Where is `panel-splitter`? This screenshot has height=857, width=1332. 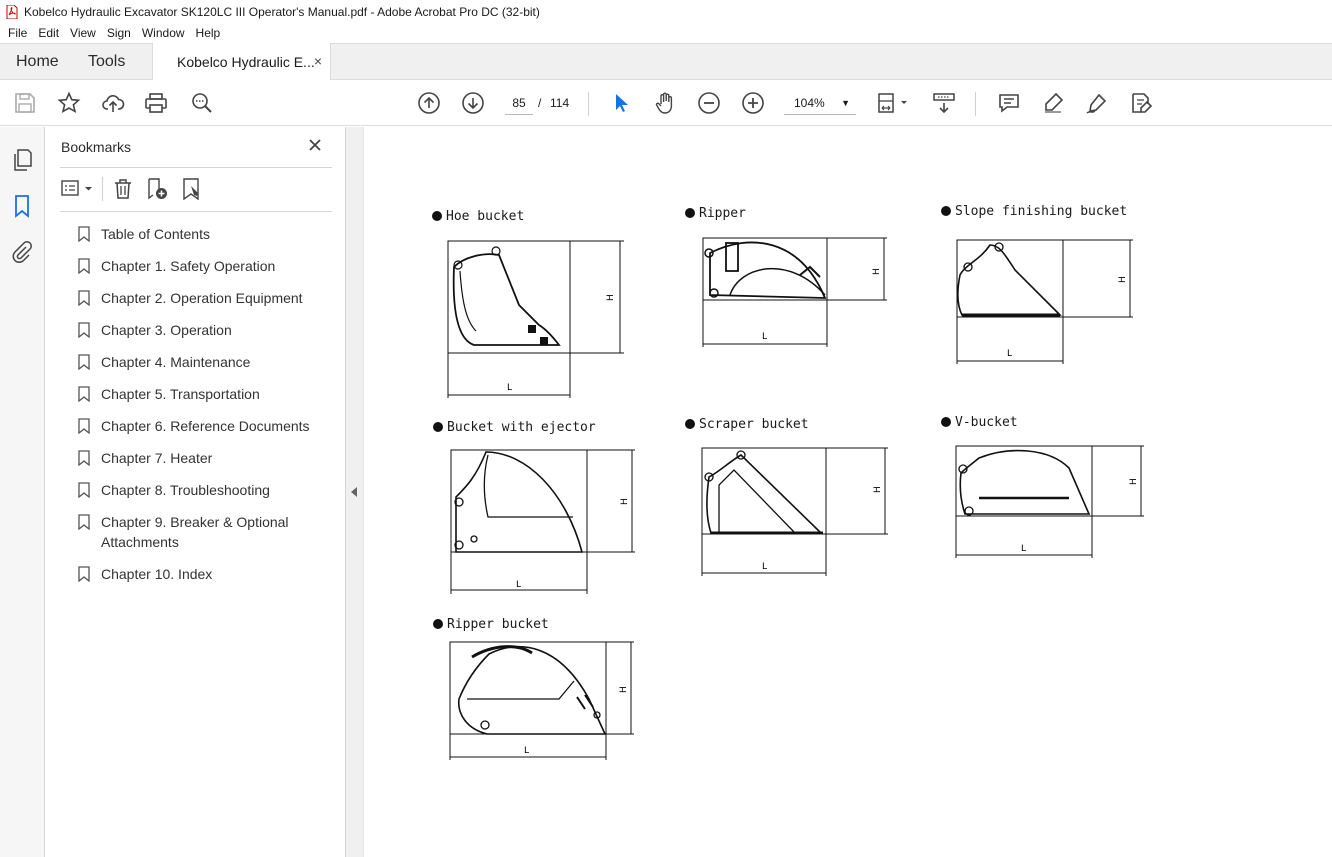
panel-splitter is located at coordinates (354, 492).